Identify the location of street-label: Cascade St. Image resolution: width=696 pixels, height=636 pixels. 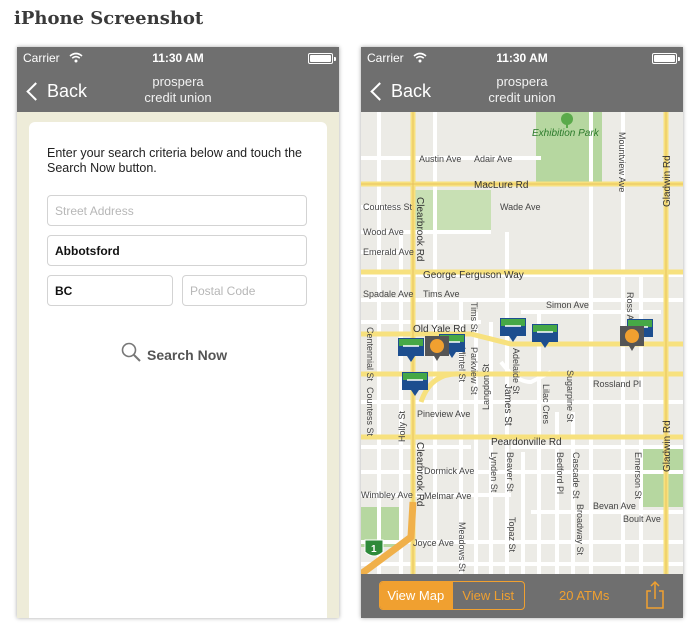
(576, 475).